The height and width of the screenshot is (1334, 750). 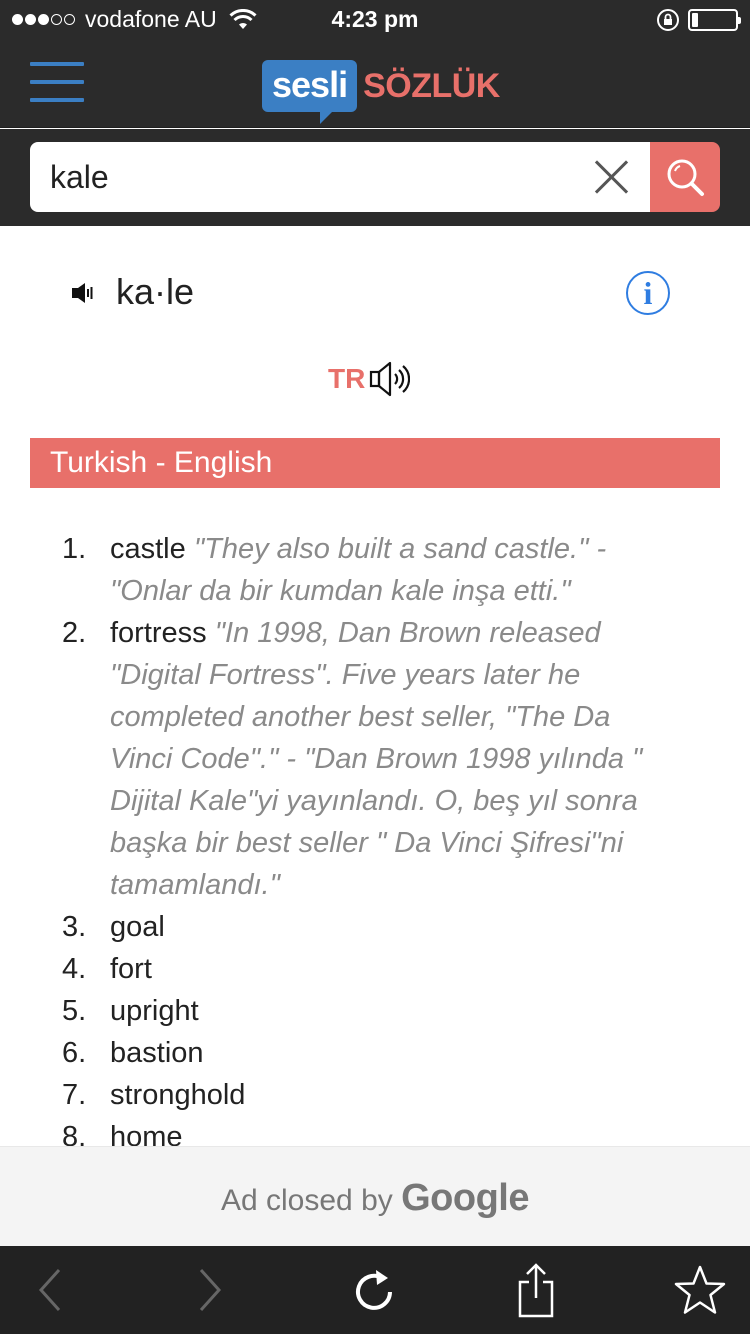 I want to click on status-bar: vodafone AU 4:23 pm, so click(x=375, y=20).